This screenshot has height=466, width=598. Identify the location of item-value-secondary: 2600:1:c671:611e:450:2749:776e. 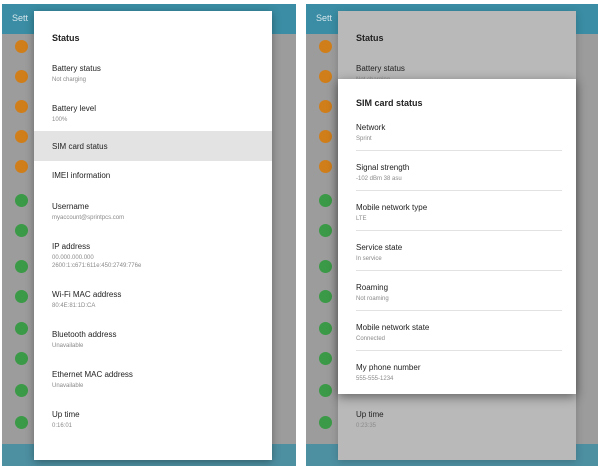
(97, 266).